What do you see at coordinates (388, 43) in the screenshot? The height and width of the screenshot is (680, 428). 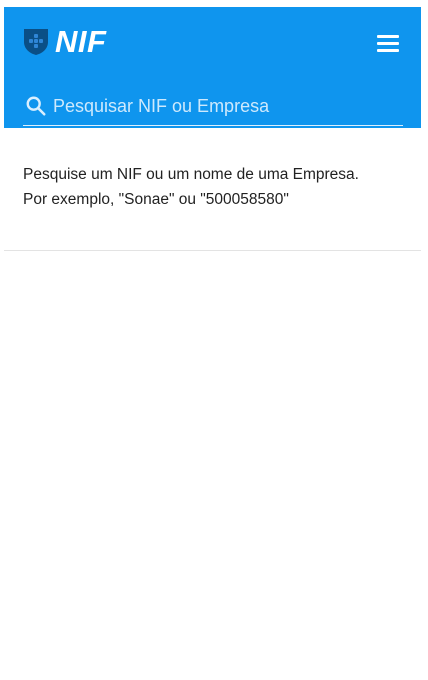 I see `hamburger-menu-icon` at bounding box center [388, 43].